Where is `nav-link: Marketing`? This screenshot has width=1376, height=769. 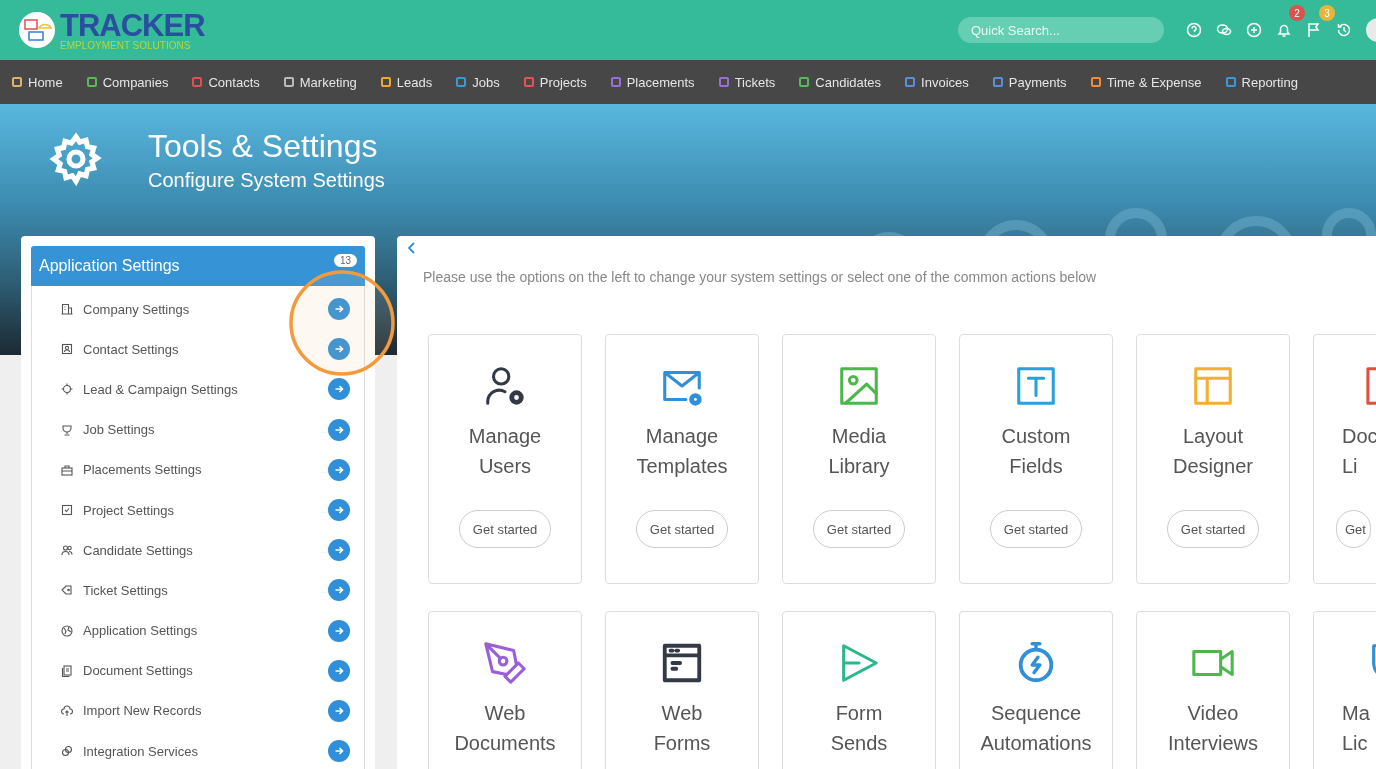
nav-link: Marketing is located at coordinates (320, 82).